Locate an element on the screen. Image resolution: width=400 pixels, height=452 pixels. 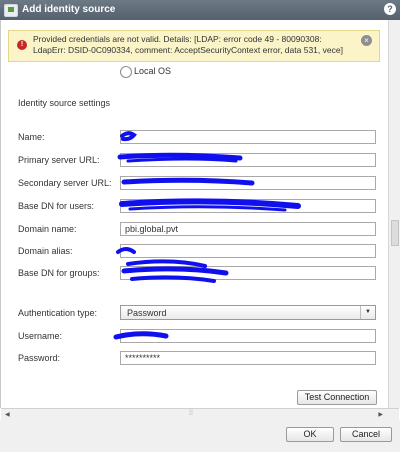
redaction-username is located at coordinates (141, 335).